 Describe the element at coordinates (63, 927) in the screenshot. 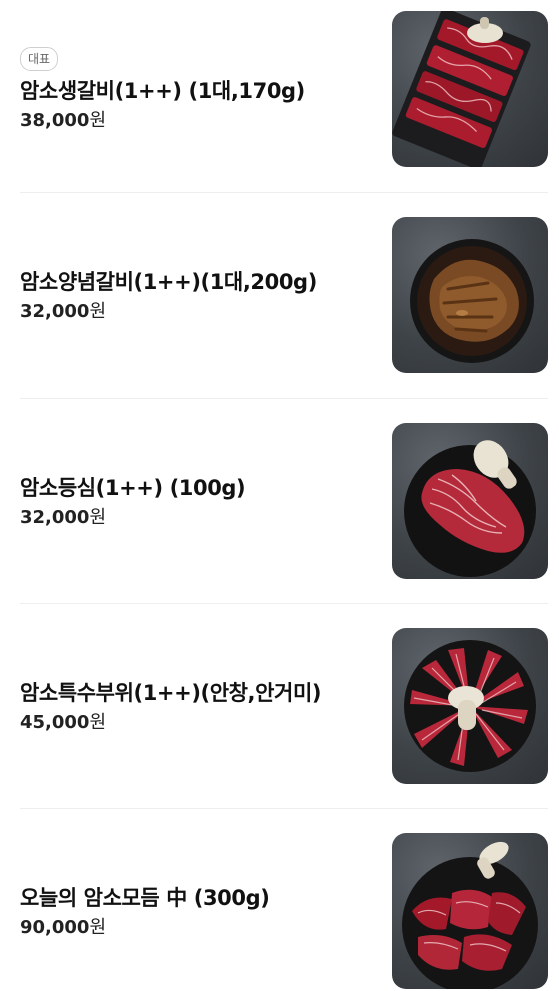

I see `menu-item-price: 90,000원` at that location.